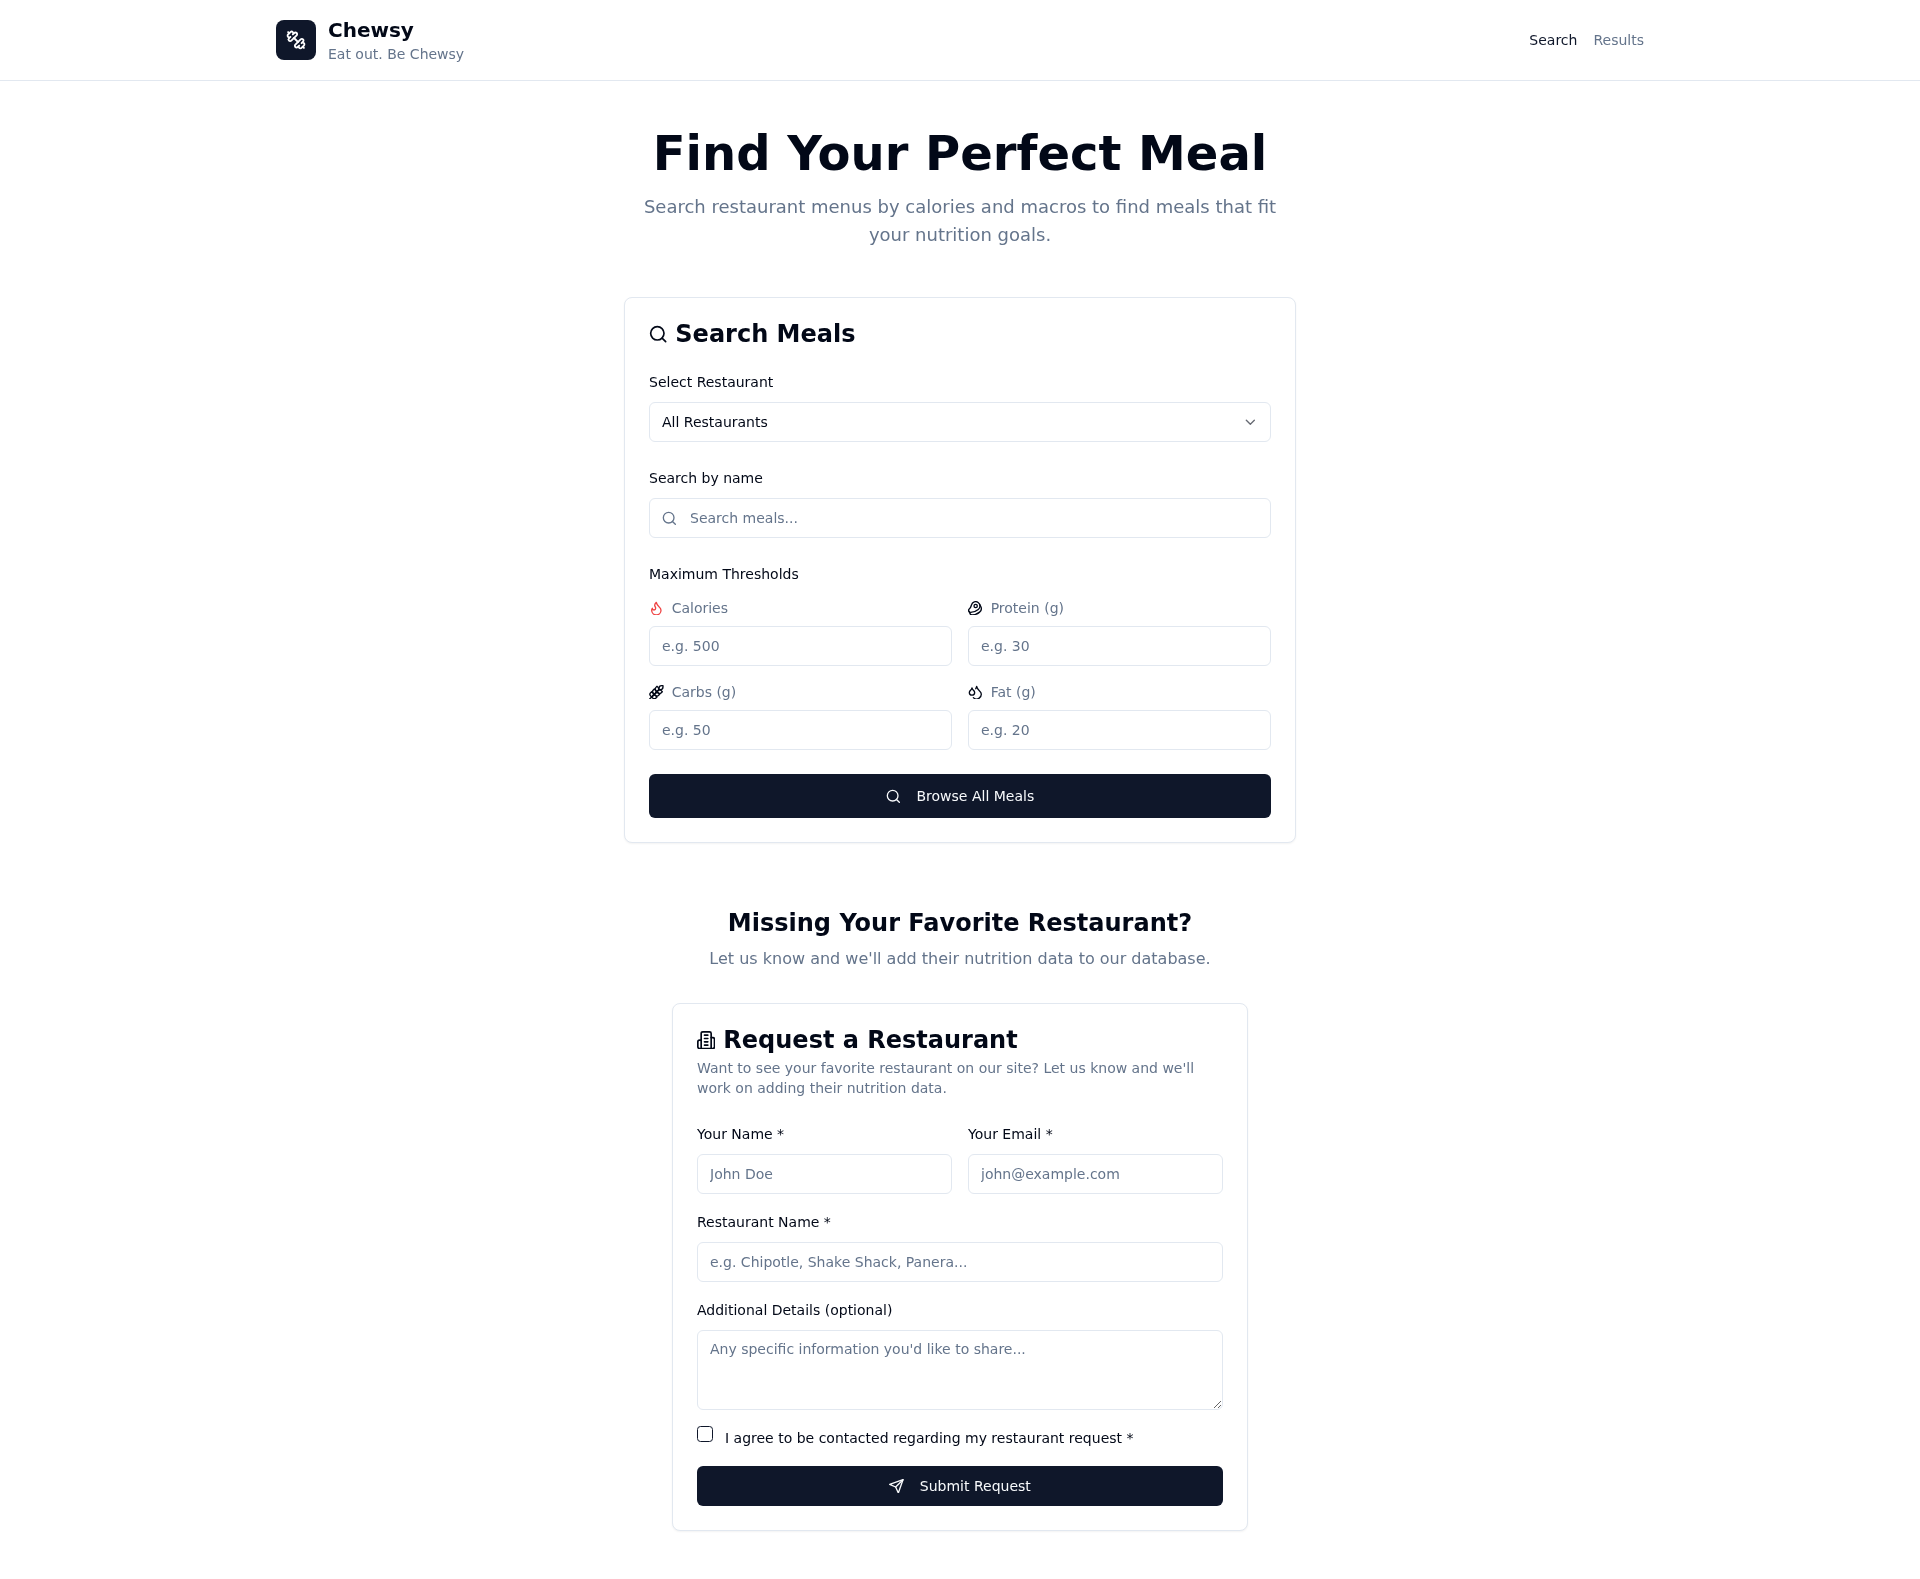  I want to click on field-label: Select Restaurant, so click(712, 382).